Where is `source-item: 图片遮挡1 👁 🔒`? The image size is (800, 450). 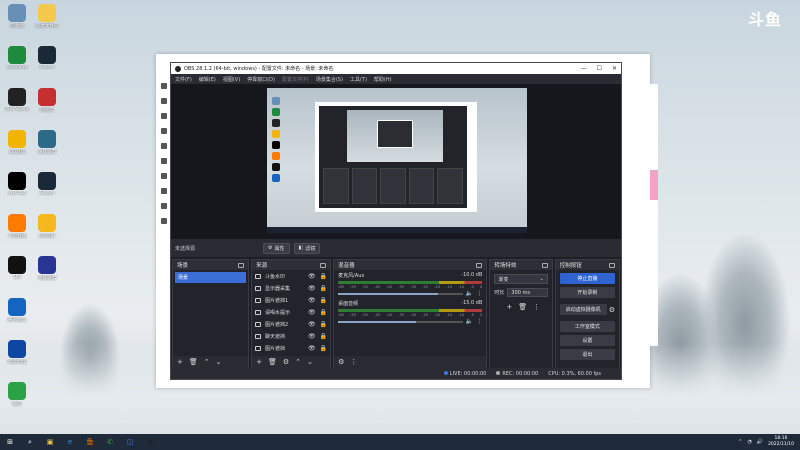
source-item: 图片遮挡1 👁 🔒 is located at coordinates (291, 300).